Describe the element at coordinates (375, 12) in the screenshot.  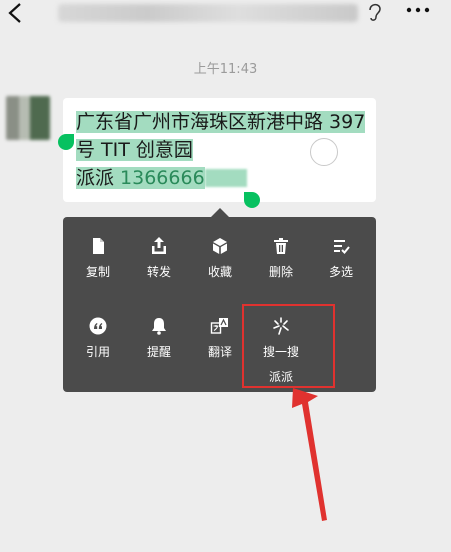
I see `ear-icon` at that location.